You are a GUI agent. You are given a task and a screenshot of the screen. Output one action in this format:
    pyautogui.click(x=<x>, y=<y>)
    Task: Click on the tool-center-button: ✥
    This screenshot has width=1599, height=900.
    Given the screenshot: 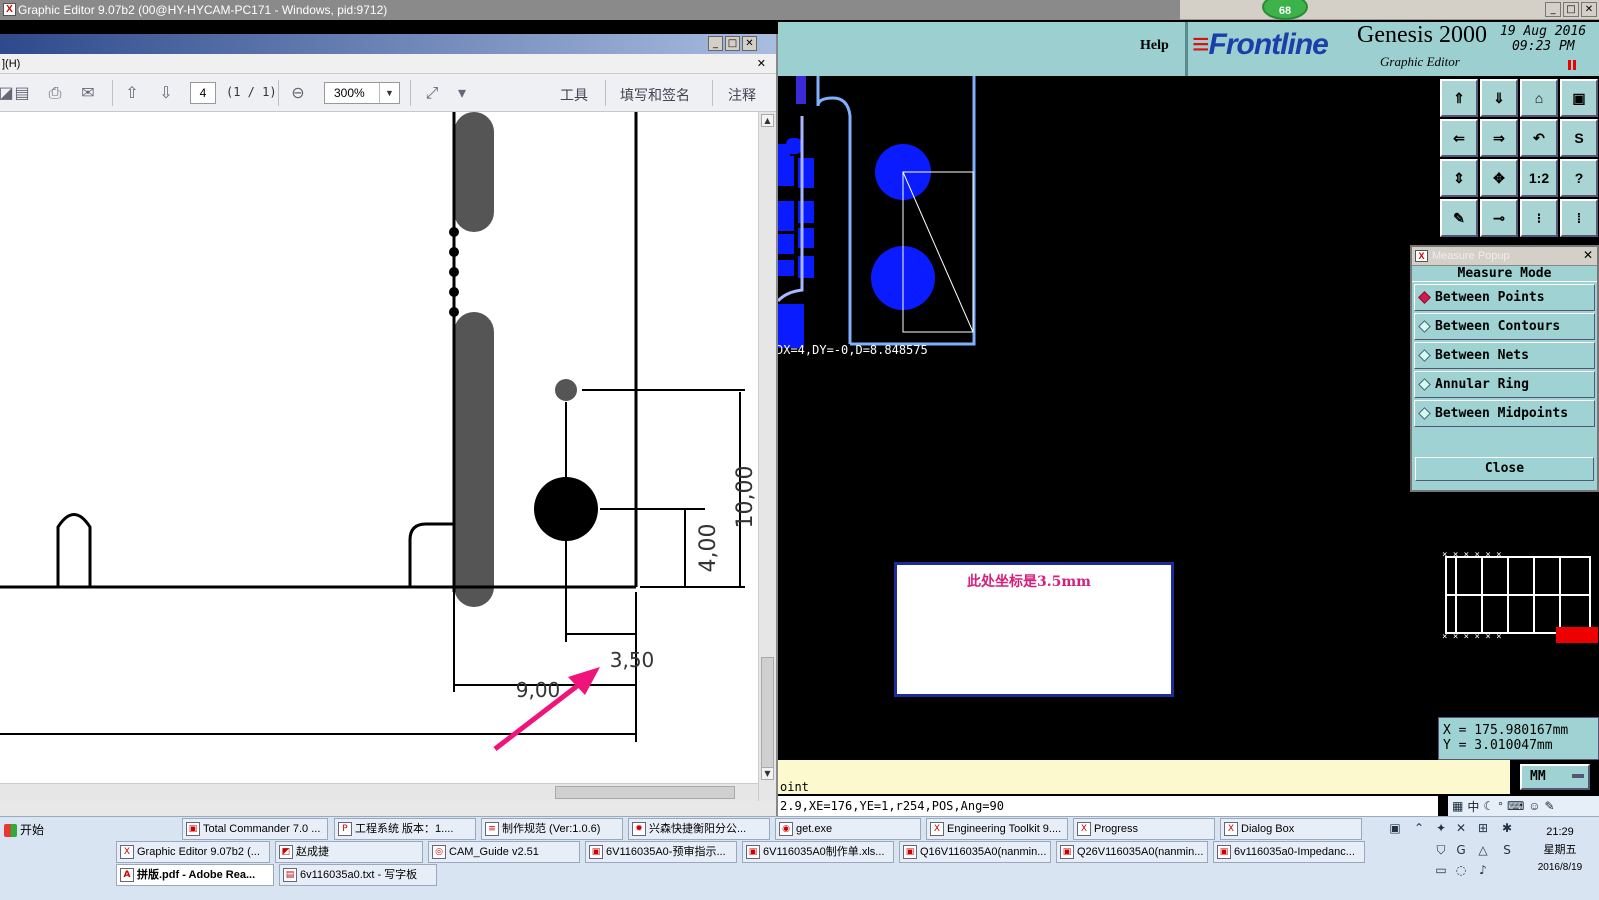 What is the action you would take?
    pyautogui.click(x=1499, y=178)
    